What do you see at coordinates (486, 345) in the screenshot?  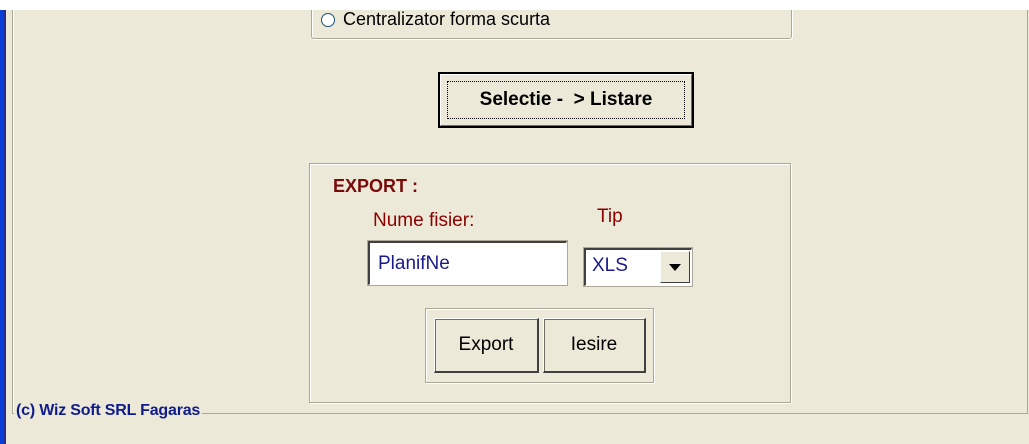 I see `export-button: Export` at bounding box center [486, 345].